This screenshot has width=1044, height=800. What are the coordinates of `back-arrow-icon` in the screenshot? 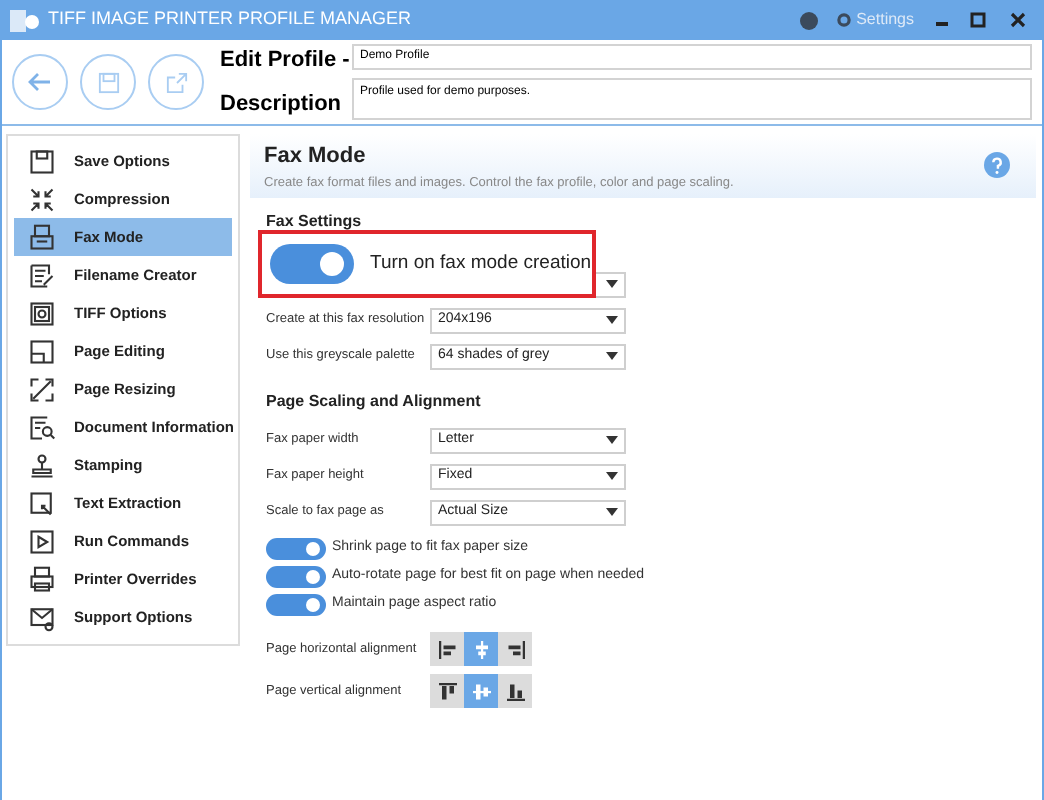 It's located at (40, 82).